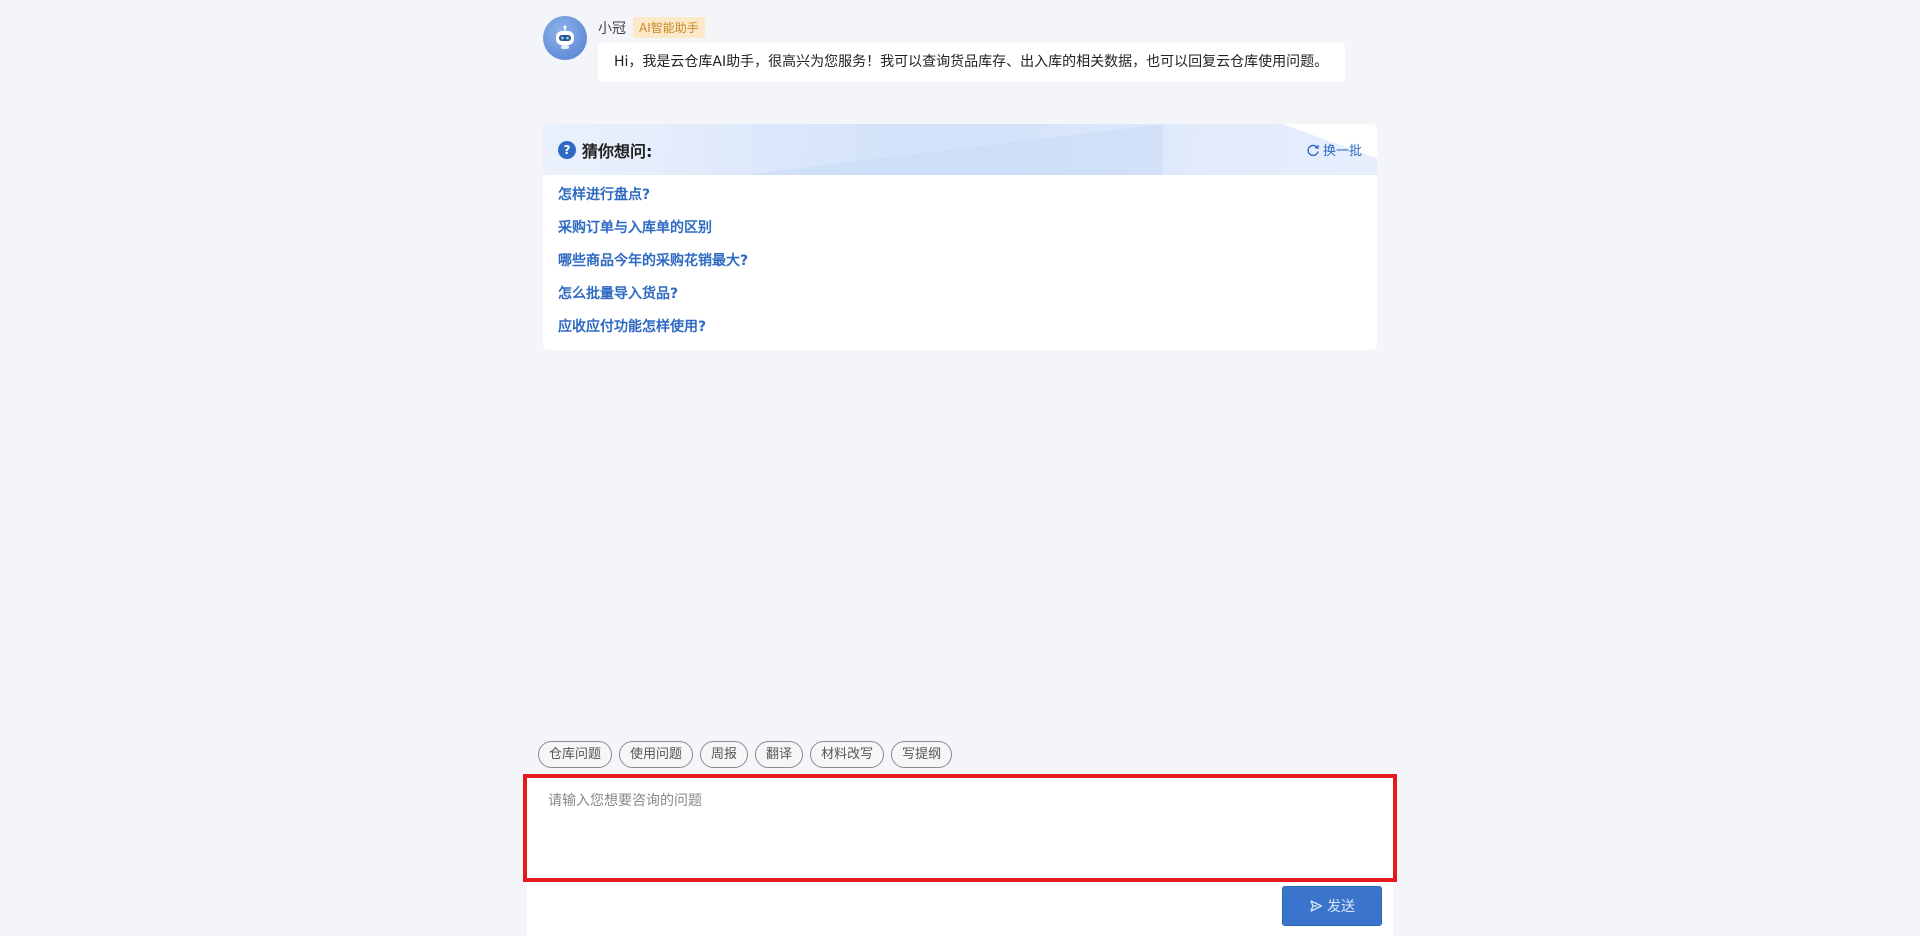 The image size is (1920, 936). What do you see at coordinates (922, 754) in the screenshot?
I see `chip-outline: 写提纲` at bounding box center [922, 754].